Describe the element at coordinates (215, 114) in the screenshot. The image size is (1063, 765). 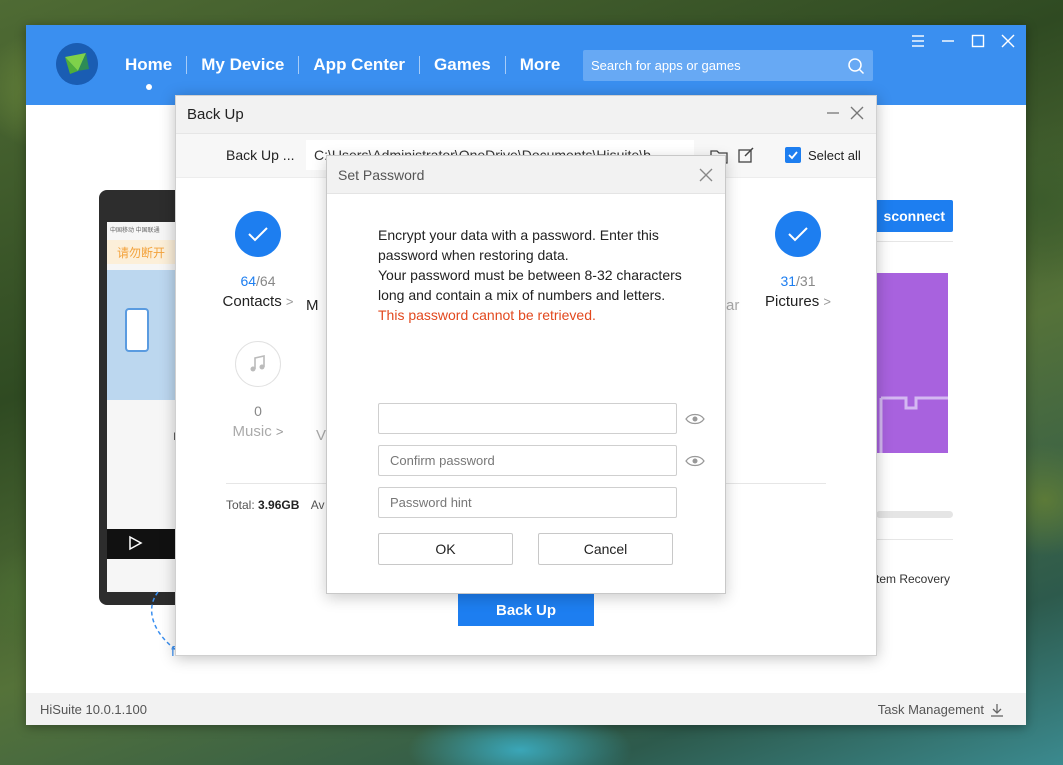
I see `backup-dialog-title: Back Up` at that location.